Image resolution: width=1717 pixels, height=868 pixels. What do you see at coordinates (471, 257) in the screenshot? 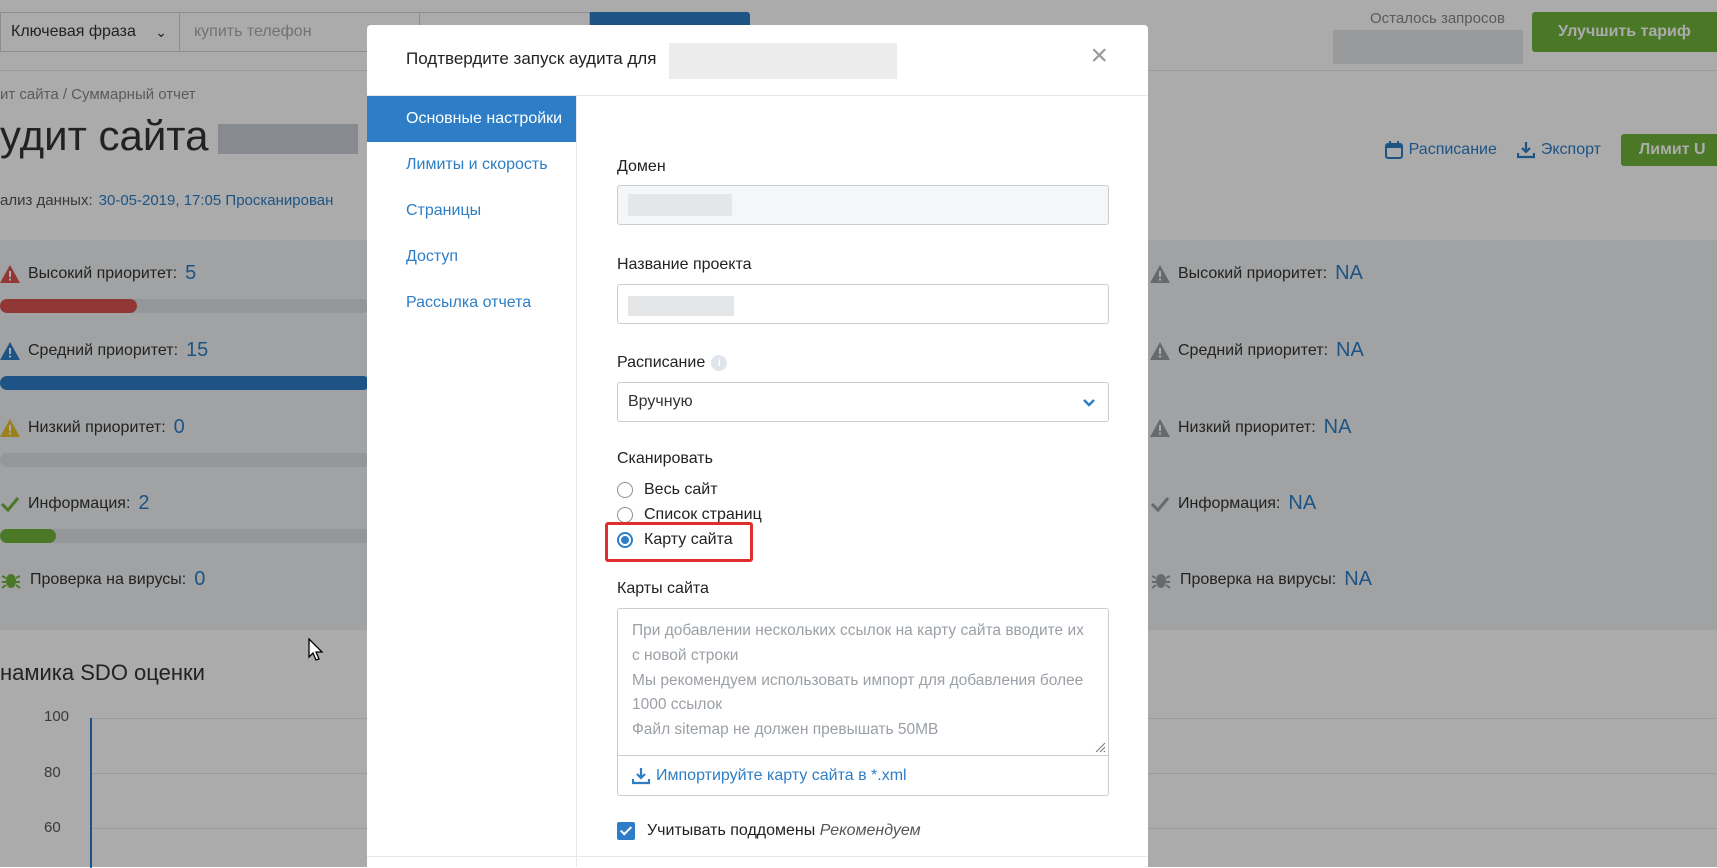
I see `nav-item-access: Доступ` at bounding box center [471, 257].